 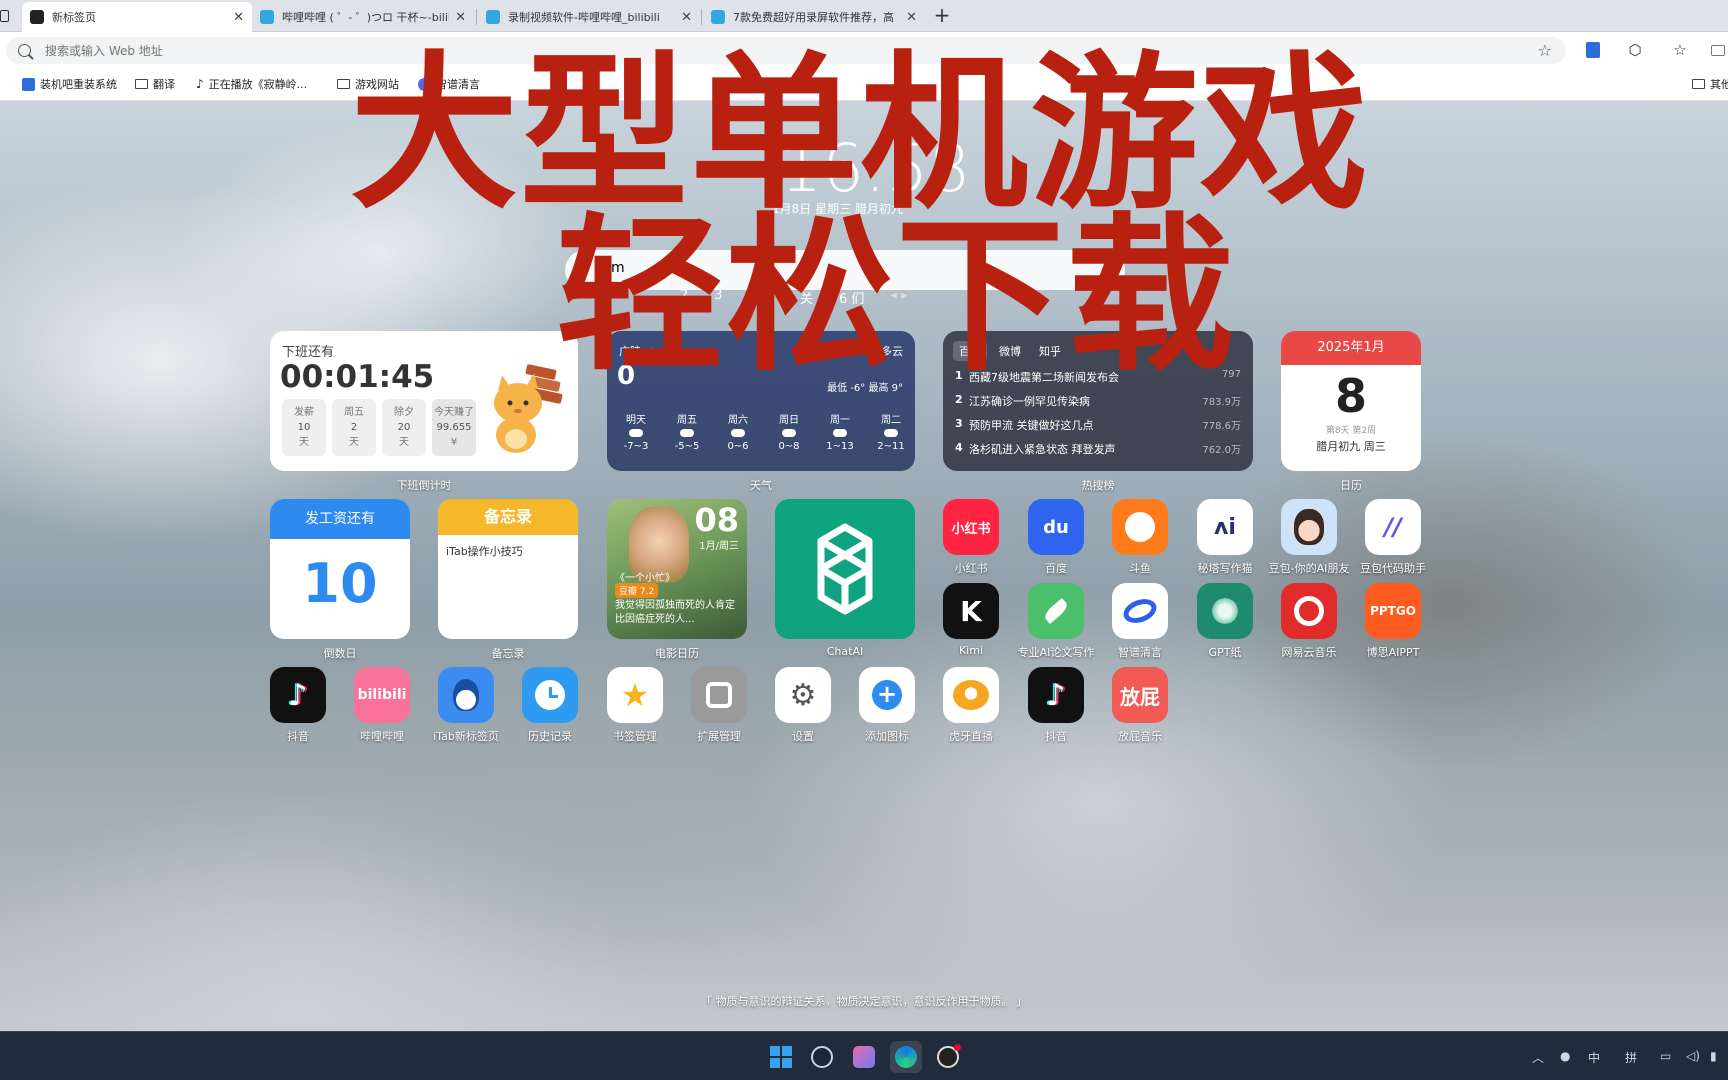 What do you see at coordinates (466, 695) in the screenshot?
I see `app-itab` at bounding box center [466, 695].